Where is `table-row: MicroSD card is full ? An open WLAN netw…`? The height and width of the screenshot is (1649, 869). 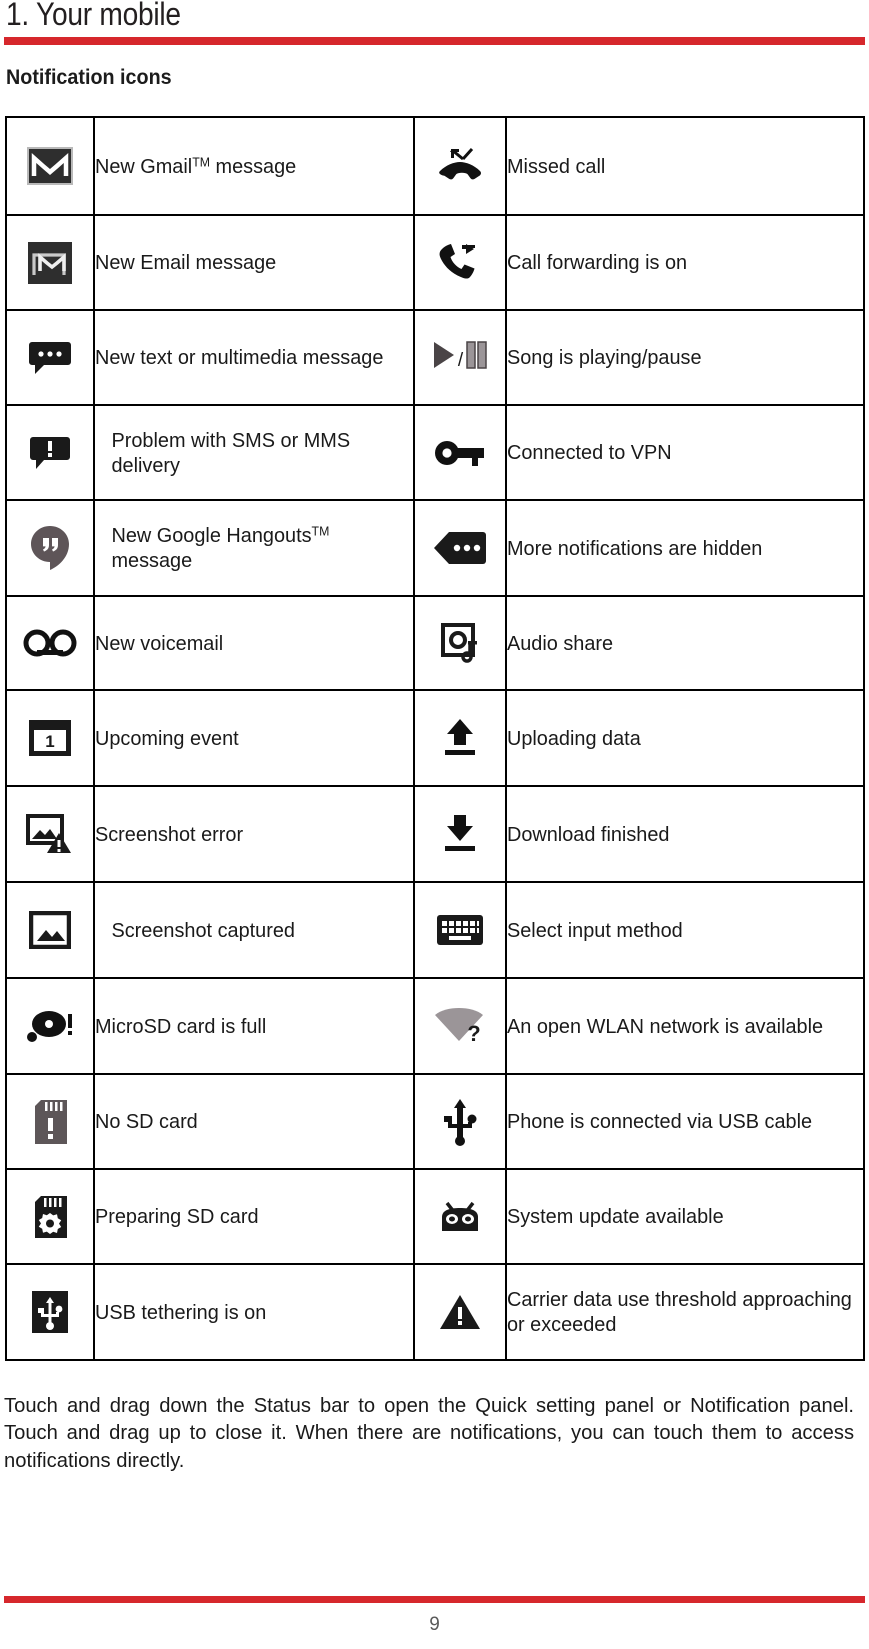 table-row: MicroSD card is full ? An open WLAN netw… is located at coordinates (434, 1026).